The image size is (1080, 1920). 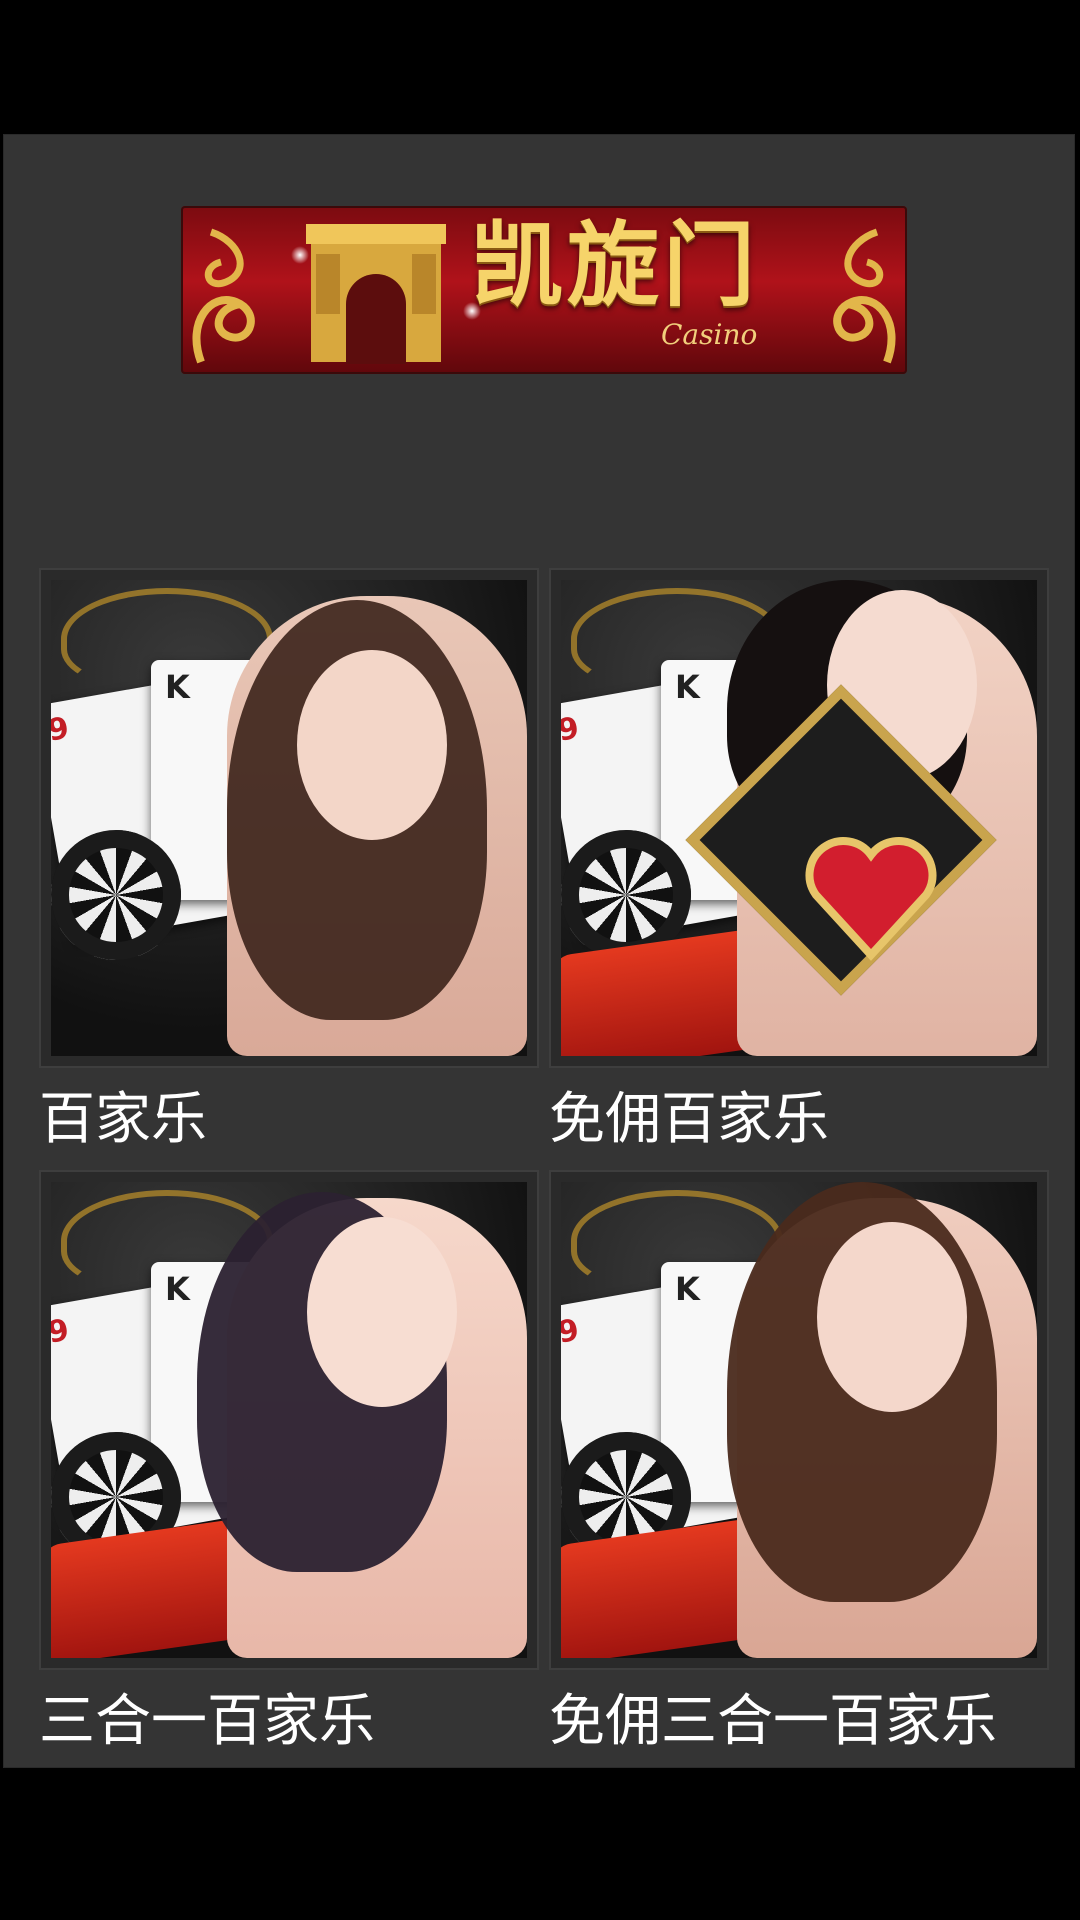 I want to click on heart-icon, so click(x=871, y=899).